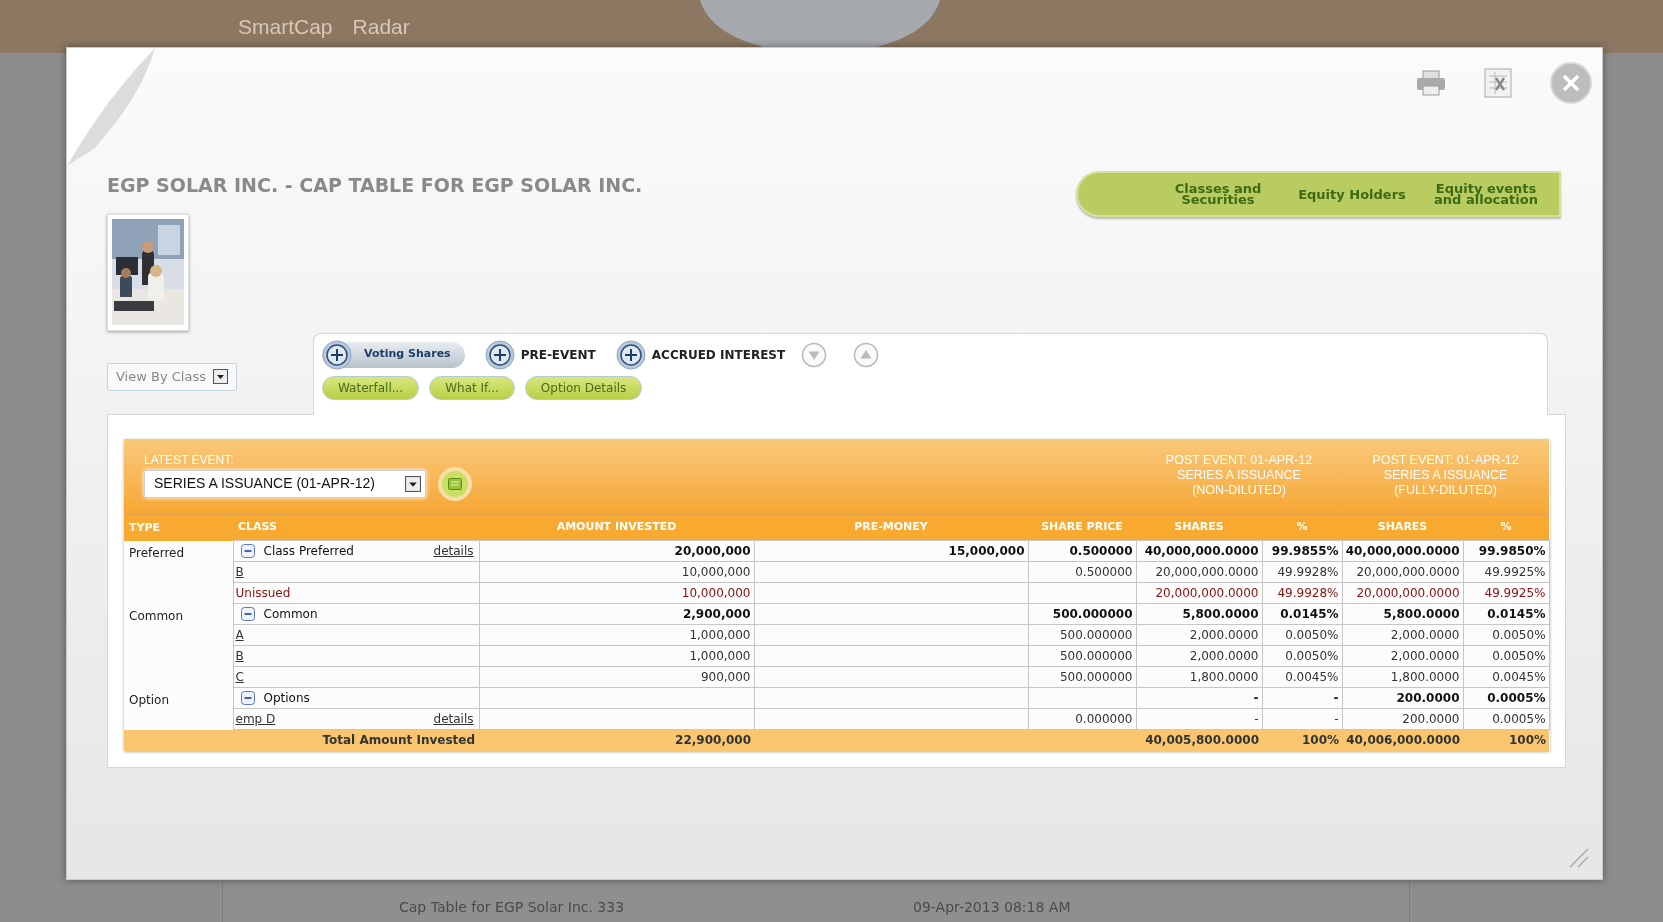  Describe the element at coordinates (1506, 593) in the screenshot. I see `table-cell: 49.9925%` at that location.